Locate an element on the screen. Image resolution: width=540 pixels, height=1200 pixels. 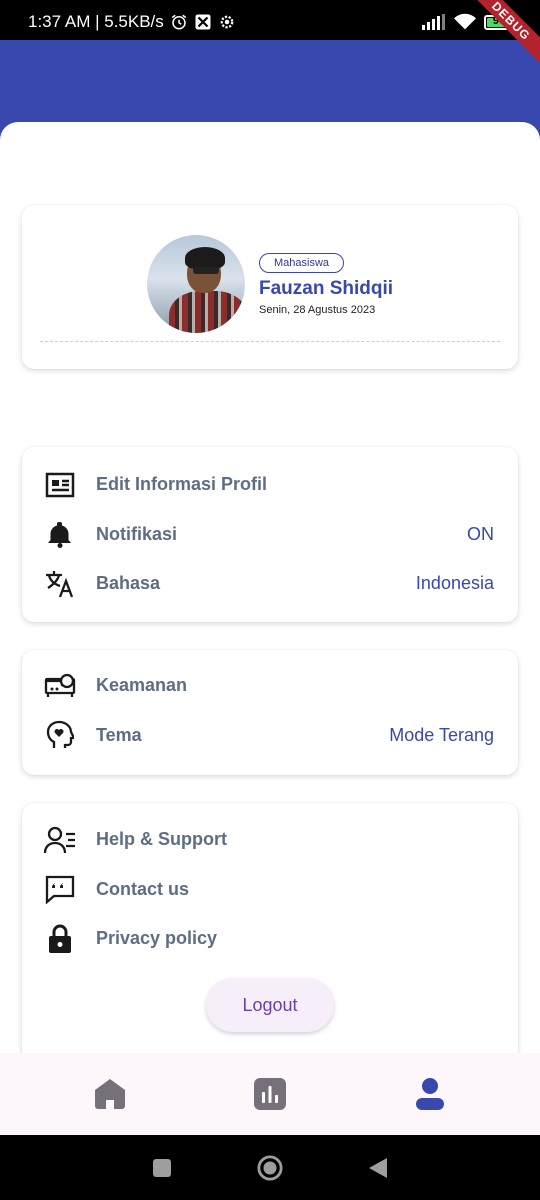
square-icon is located at coordinates (162, 1167).